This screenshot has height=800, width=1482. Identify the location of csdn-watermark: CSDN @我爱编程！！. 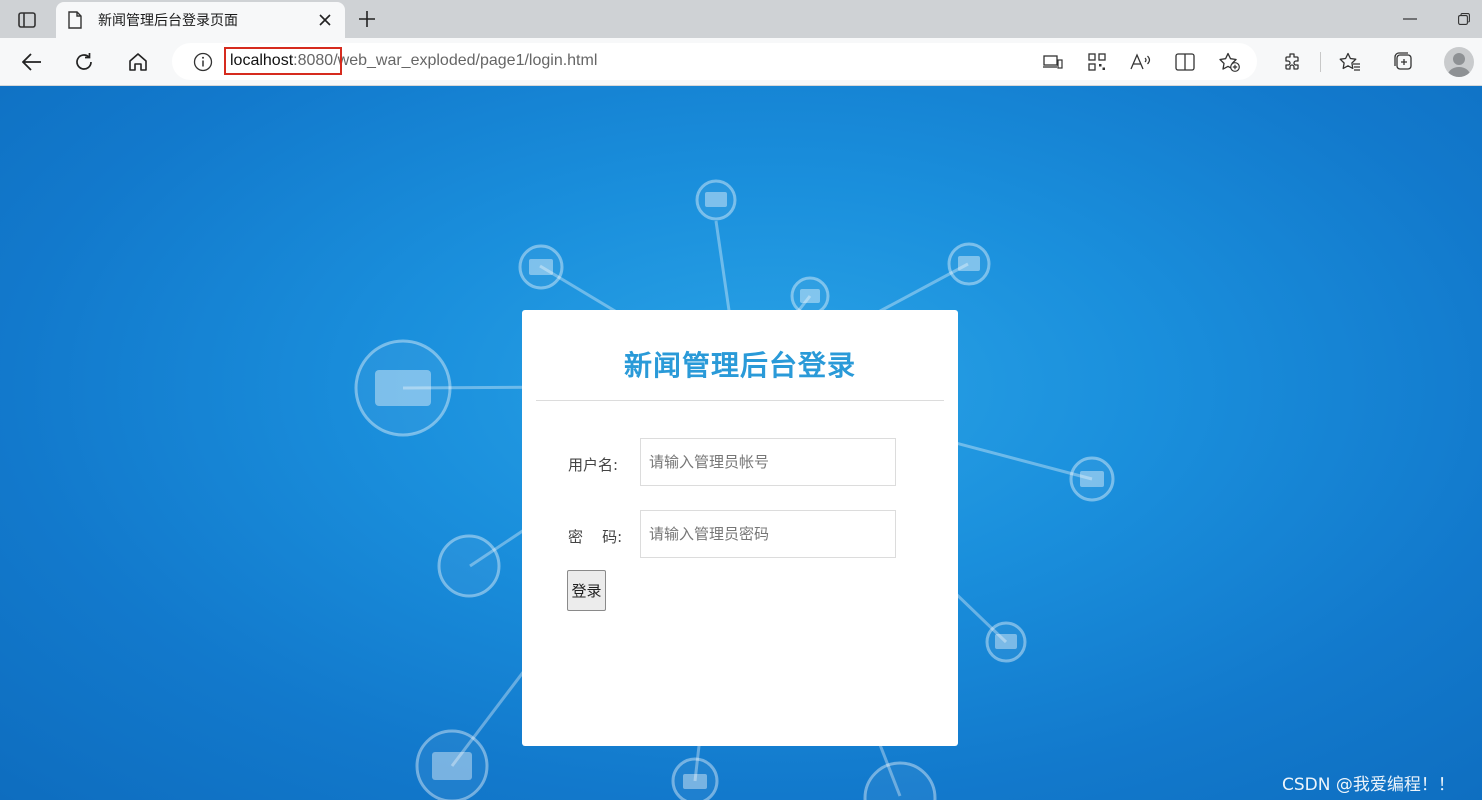
(1368, 785).